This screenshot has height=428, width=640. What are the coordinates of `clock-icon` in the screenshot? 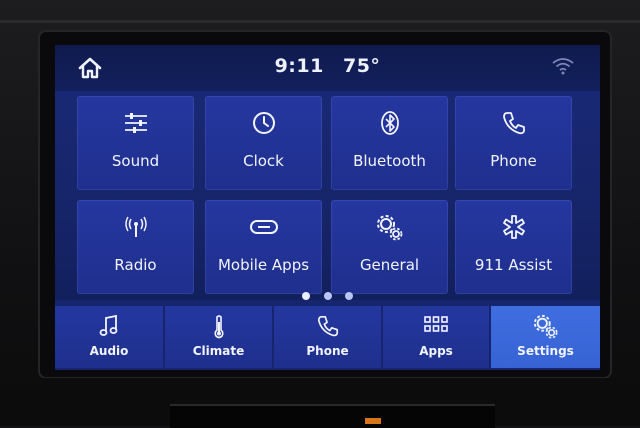 It's located at (263, 123).